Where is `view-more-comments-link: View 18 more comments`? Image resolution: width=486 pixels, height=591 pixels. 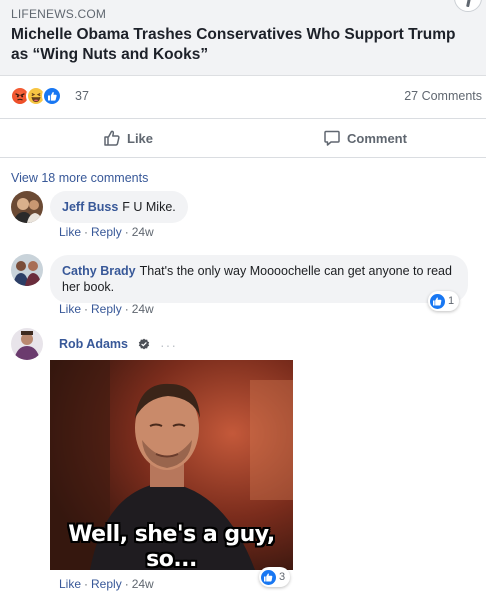 view-more-comments-link: View 18 more comments is located at coordinates (79, 178).